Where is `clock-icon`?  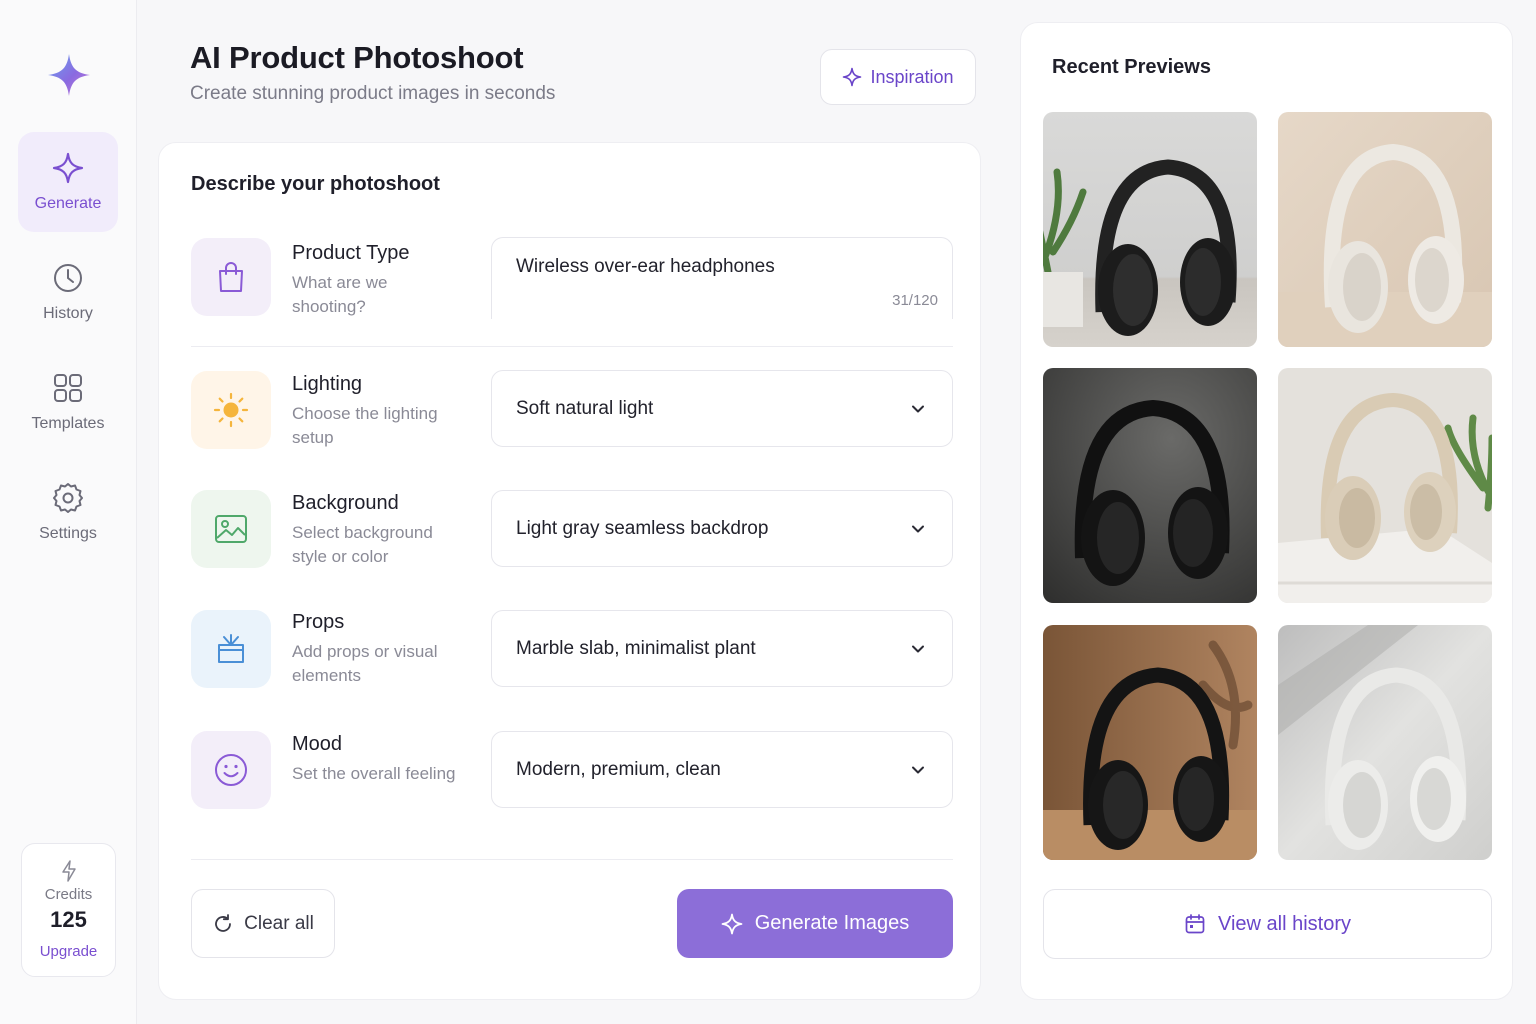
clock-icon is located at coordinates (68, 278).